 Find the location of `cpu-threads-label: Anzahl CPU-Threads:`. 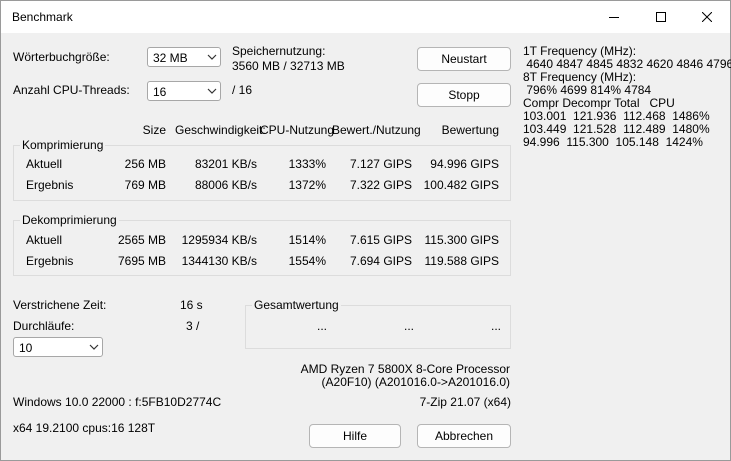

cpu-threads-label: Anzahl CPU-Threads: is located at coordinates (71, 90).